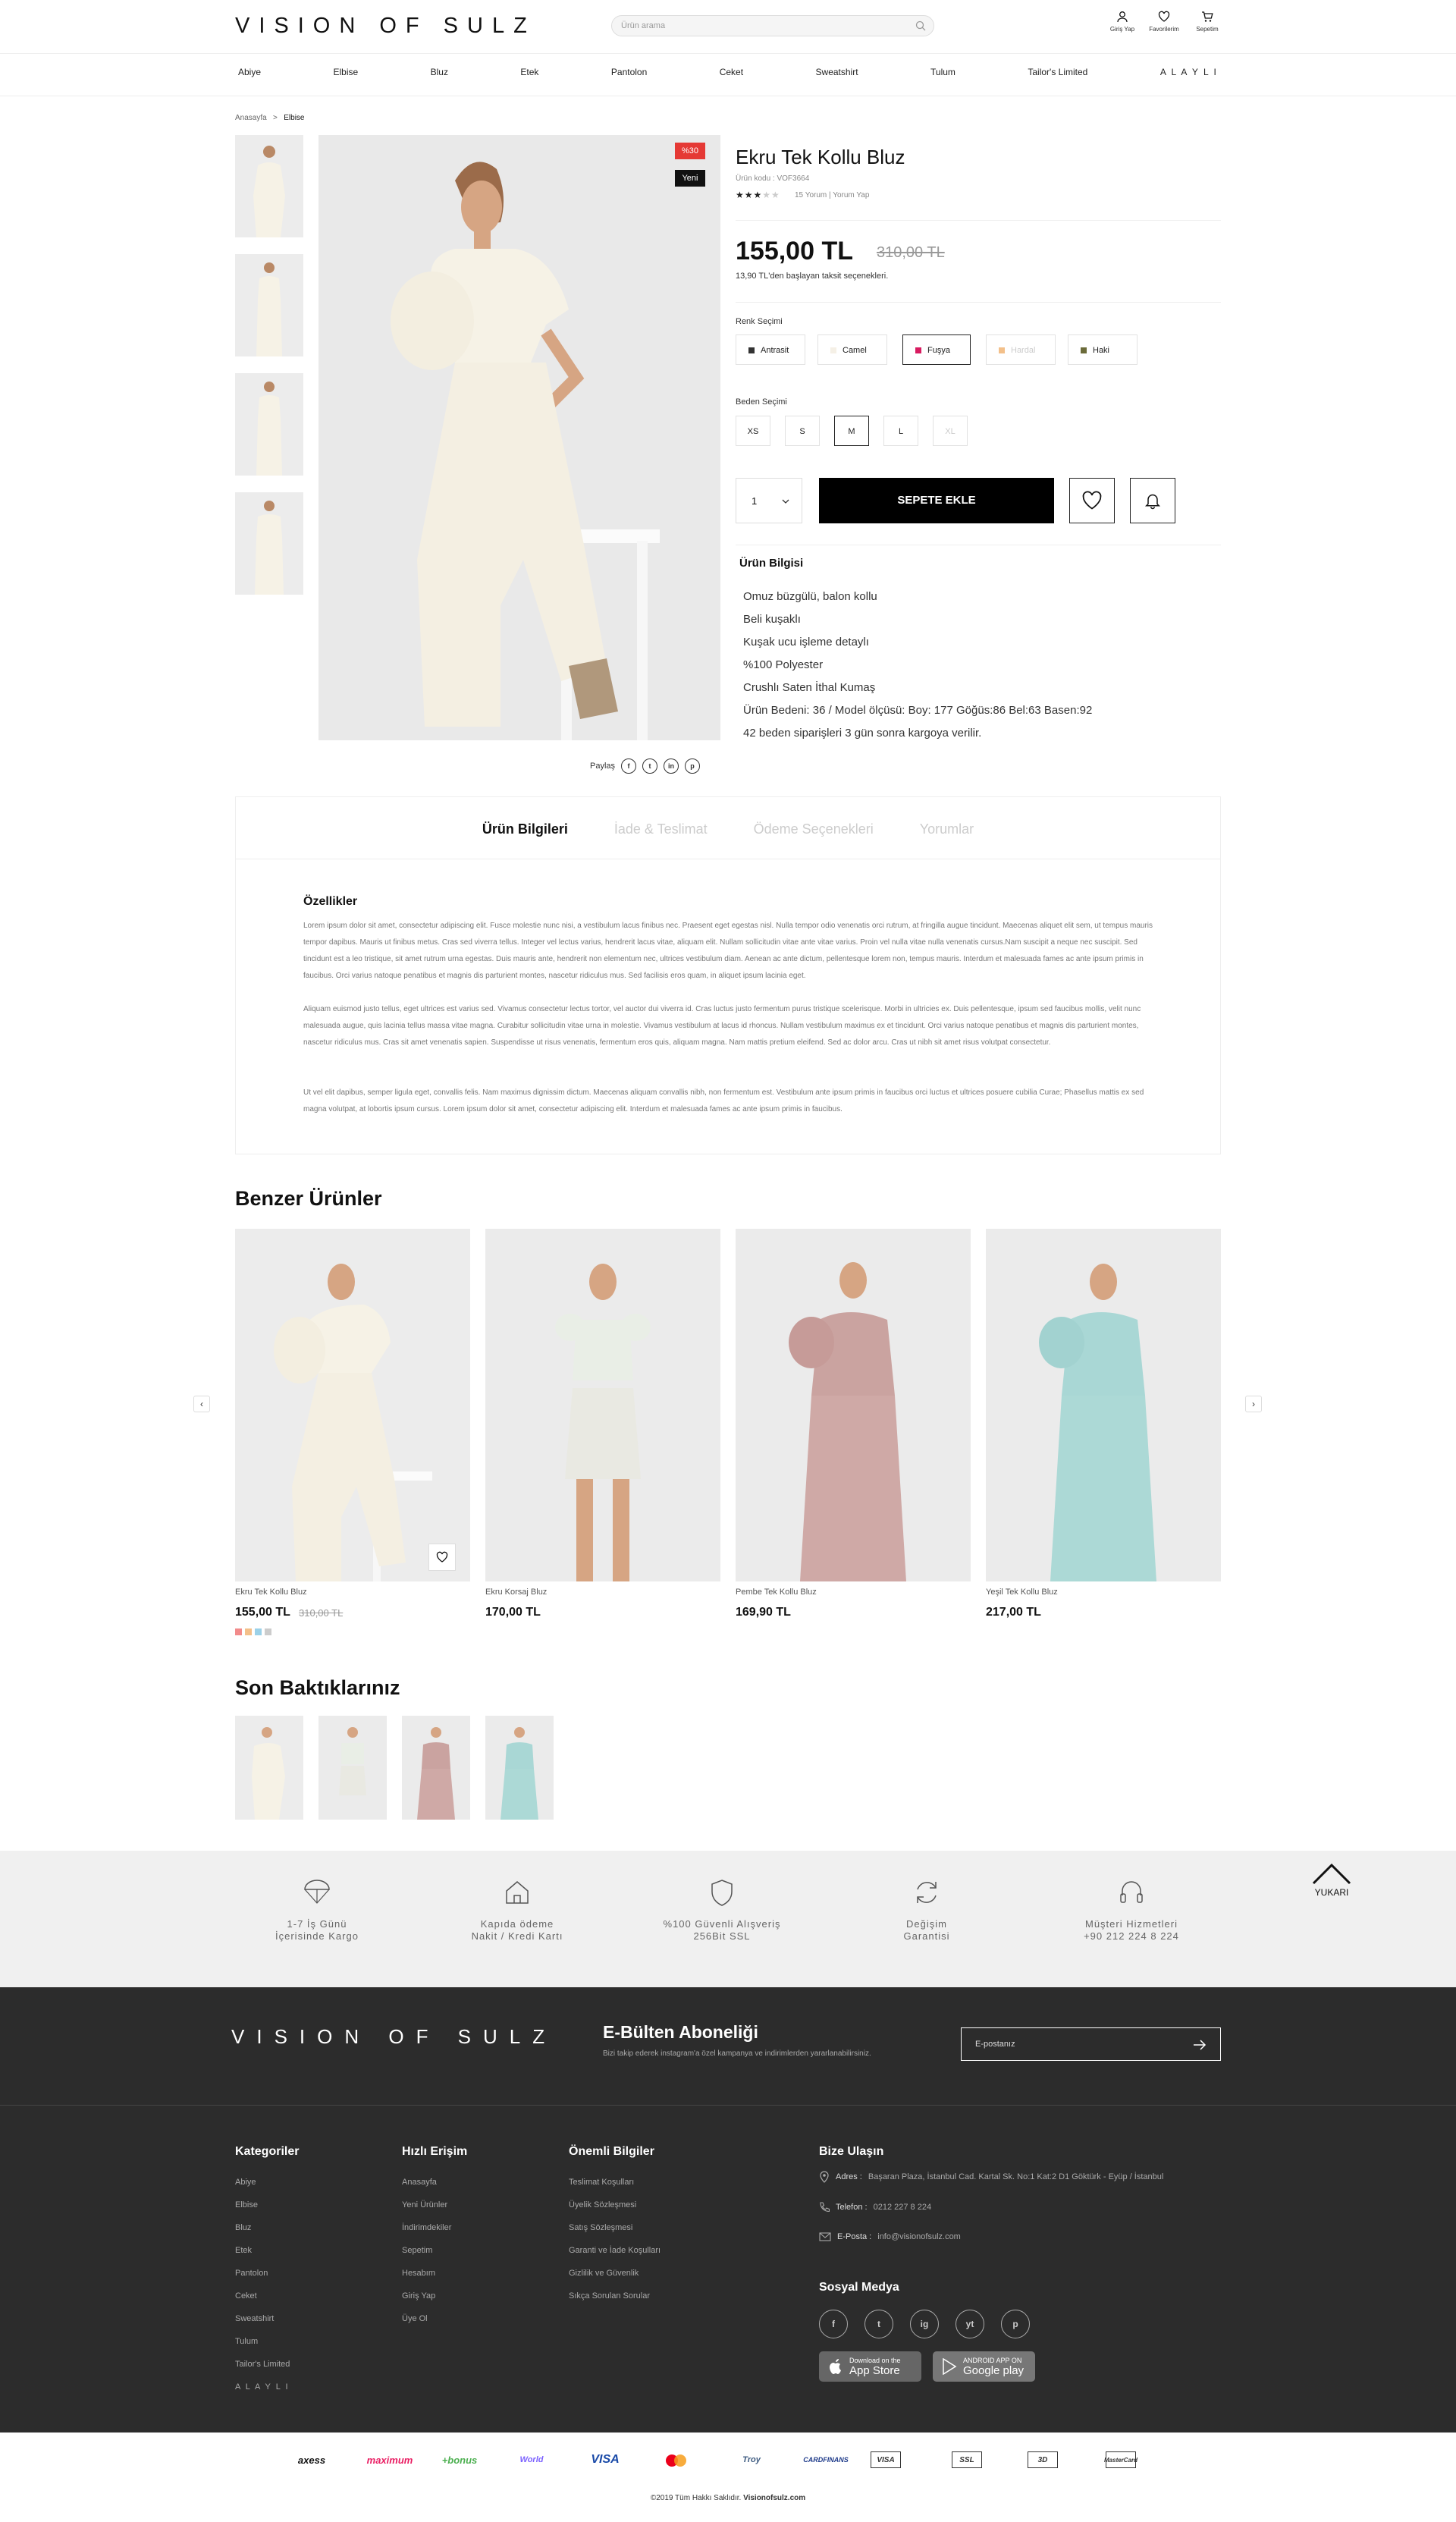  What do you see at coordinates (984, 2366) in the screenshot?
I see `google-play-button: ANDROID APP ON Google play` at bounding box center [984, 2366].